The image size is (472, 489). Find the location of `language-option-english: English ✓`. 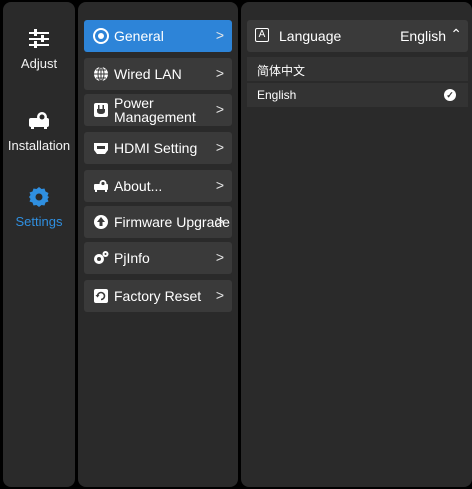

language-option-english: English ✓ is located at coordinates (357, 95).